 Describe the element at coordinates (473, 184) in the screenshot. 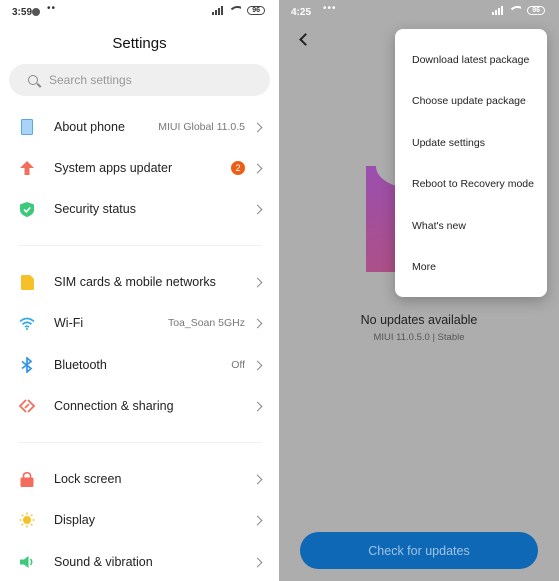

I see `menu-item-reboot-recovery: Reboot to Recovery mode` at that location.